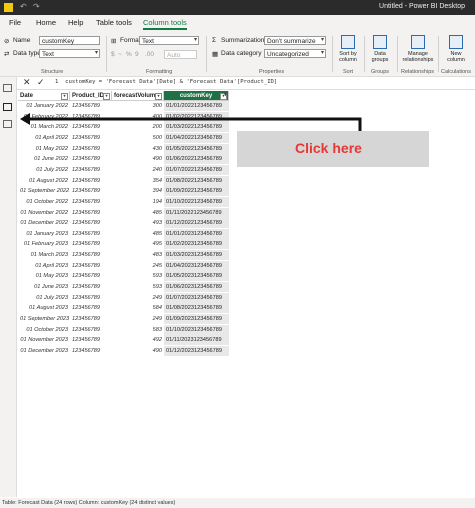 Image resolution: width=475 pixels, height=508 pixels. What do you see at coordinates (191, 122) in the screenshot?
I see `annotation-arrow` at bounding box center [191, 122].